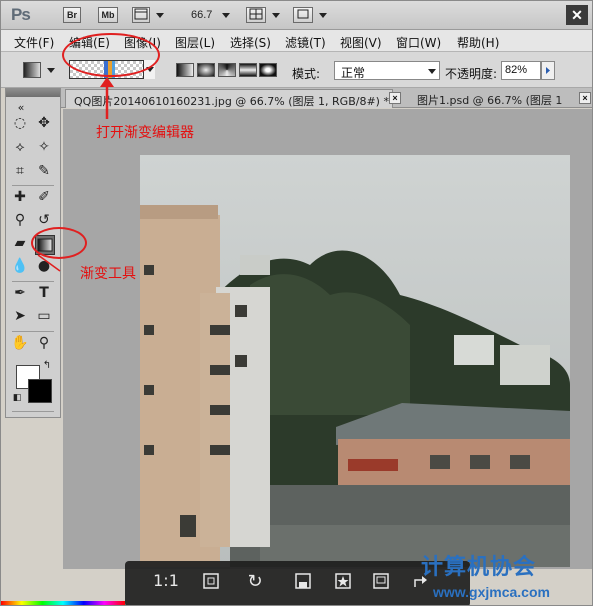  Describe the element at coordinates (44, 173) in the screenshot. I see `eyedropper-tool-icon: ✎` at that location.